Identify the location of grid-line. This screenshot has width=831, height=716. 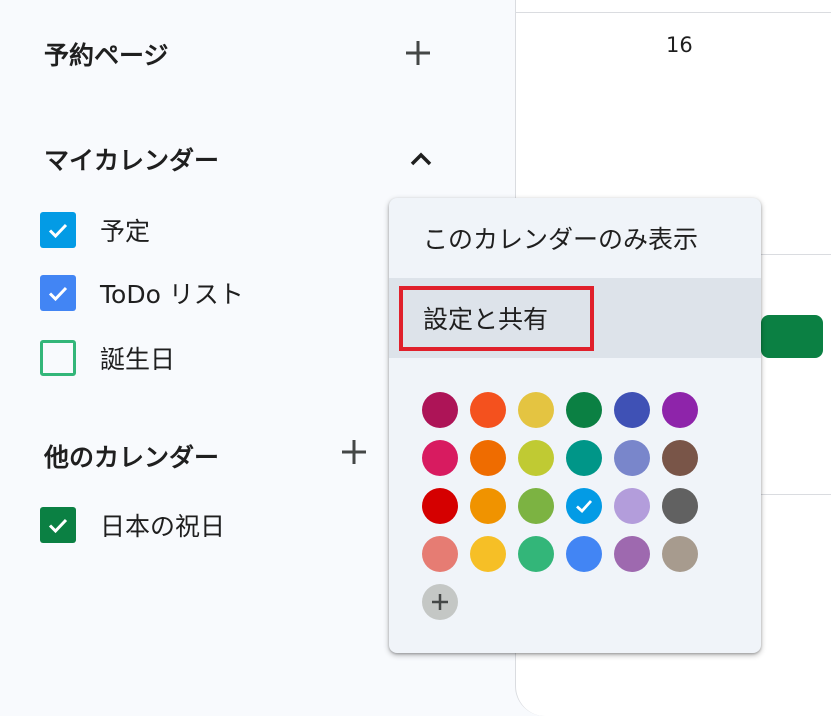
(673, 12).